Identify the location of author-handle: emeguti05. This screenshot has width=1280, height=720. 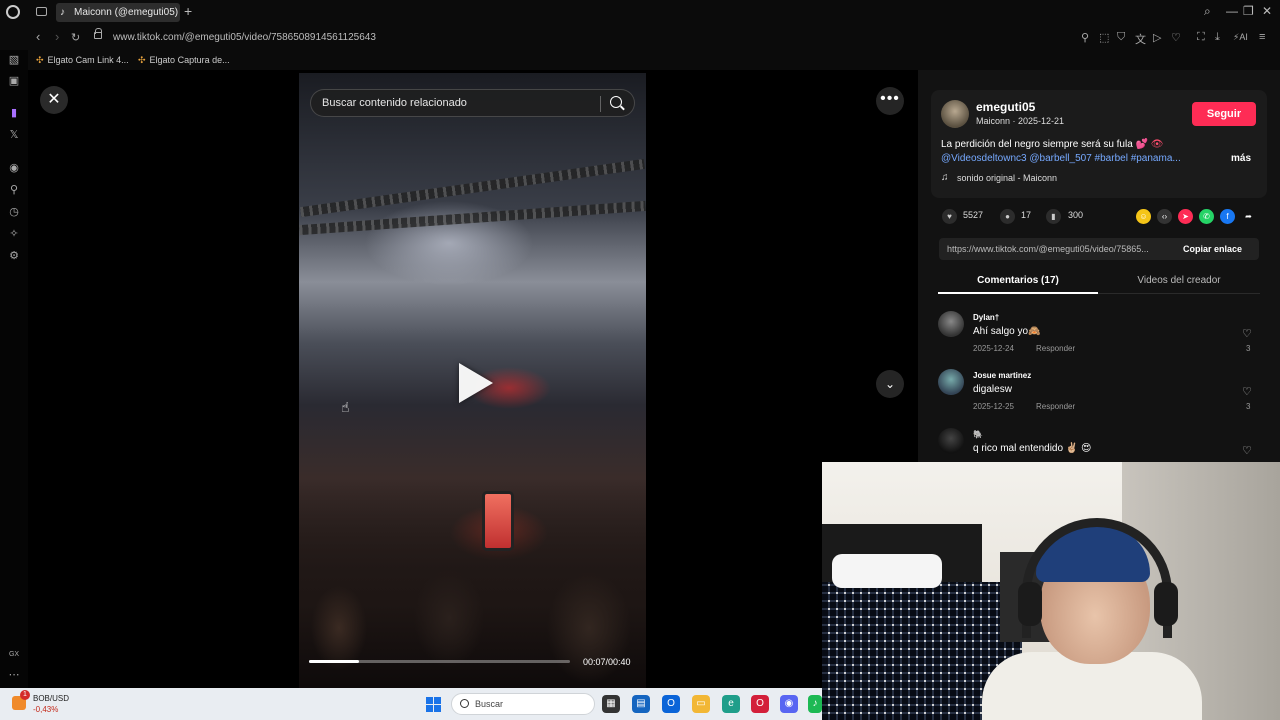
(1005, 107).